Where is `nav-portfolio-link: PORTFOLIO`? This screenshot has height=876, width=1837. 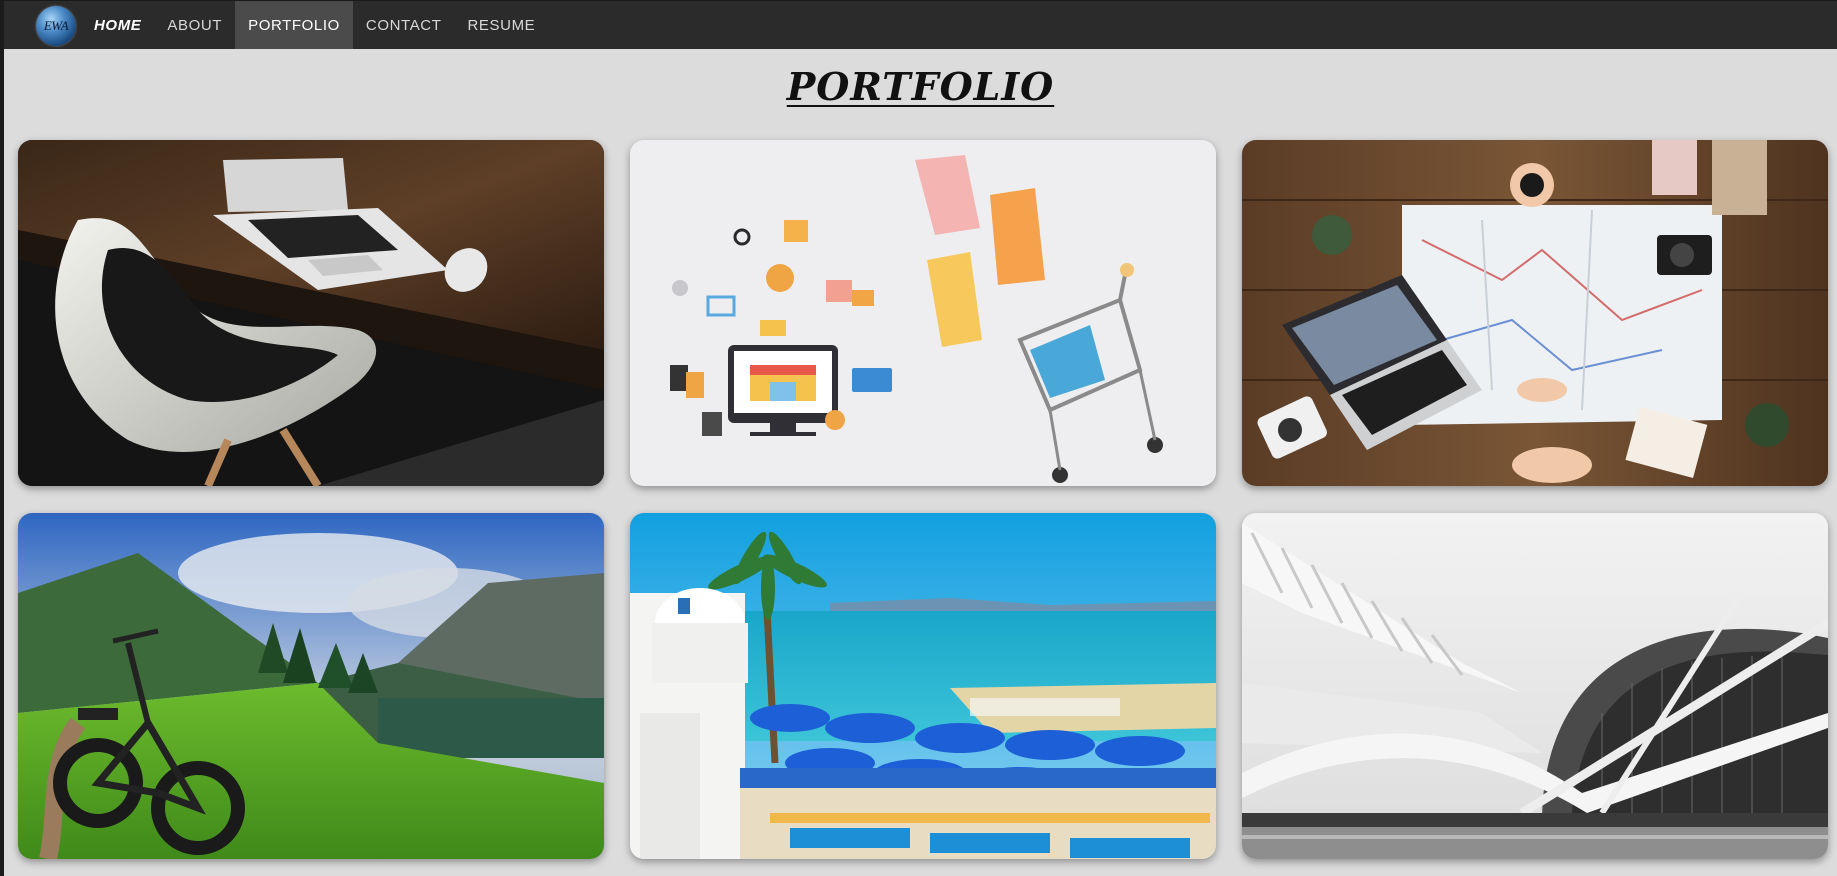
nav-portfolio-link: PORTFOLIO is located at coordinates (294, 25).